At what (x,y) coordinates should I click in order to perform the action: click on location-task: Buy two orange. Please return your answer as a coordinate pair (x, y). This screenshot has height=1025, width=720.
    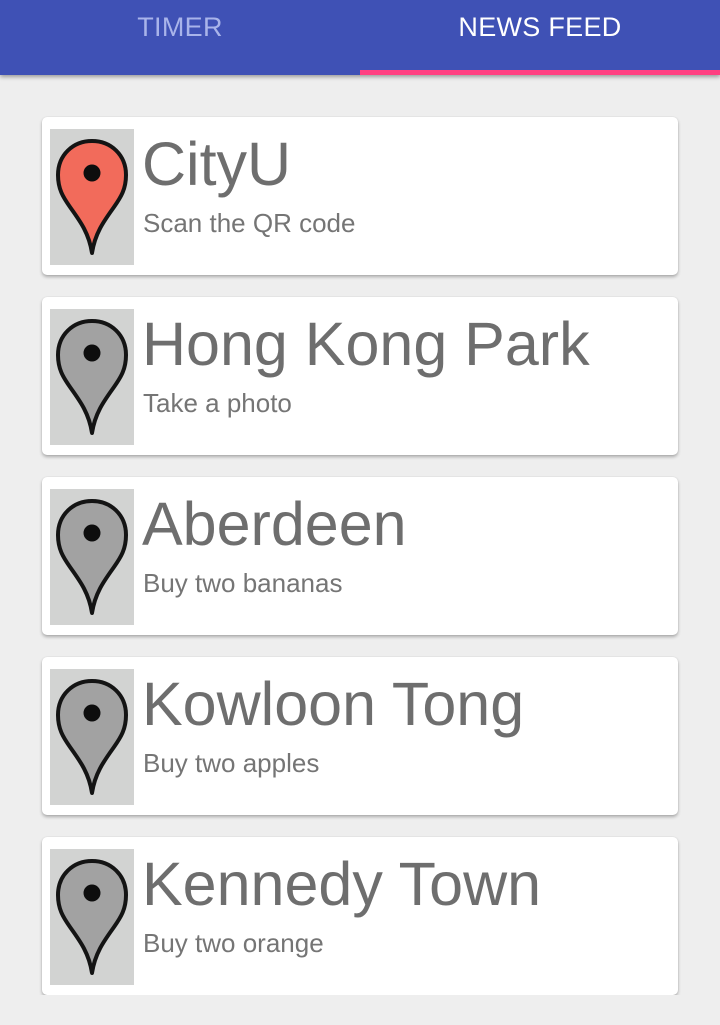
    Looking at the image, I should click on (233, 943).